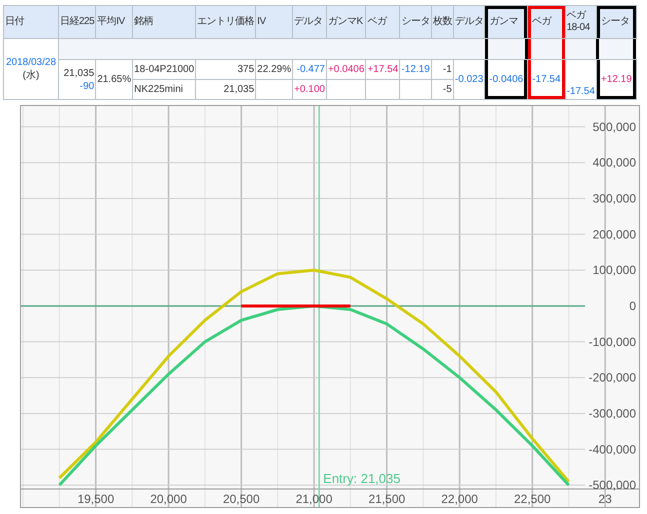 This screenshot has width=647, height=514. Describe the element at coordinates (447, 89) in the screenshot. I see `quantity-value: -5` at that location.